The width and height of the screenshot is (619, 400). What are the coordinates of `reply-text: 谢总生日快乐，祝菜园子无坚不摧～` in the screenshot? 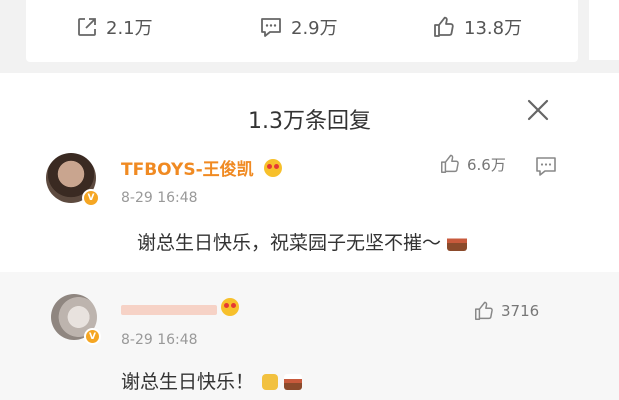 It's located at (302, 241).